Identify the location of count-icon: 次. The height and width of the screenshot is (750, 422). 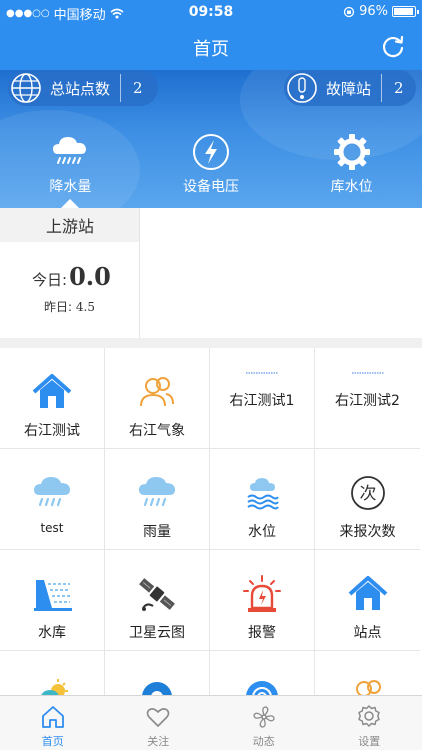
(367, 493).